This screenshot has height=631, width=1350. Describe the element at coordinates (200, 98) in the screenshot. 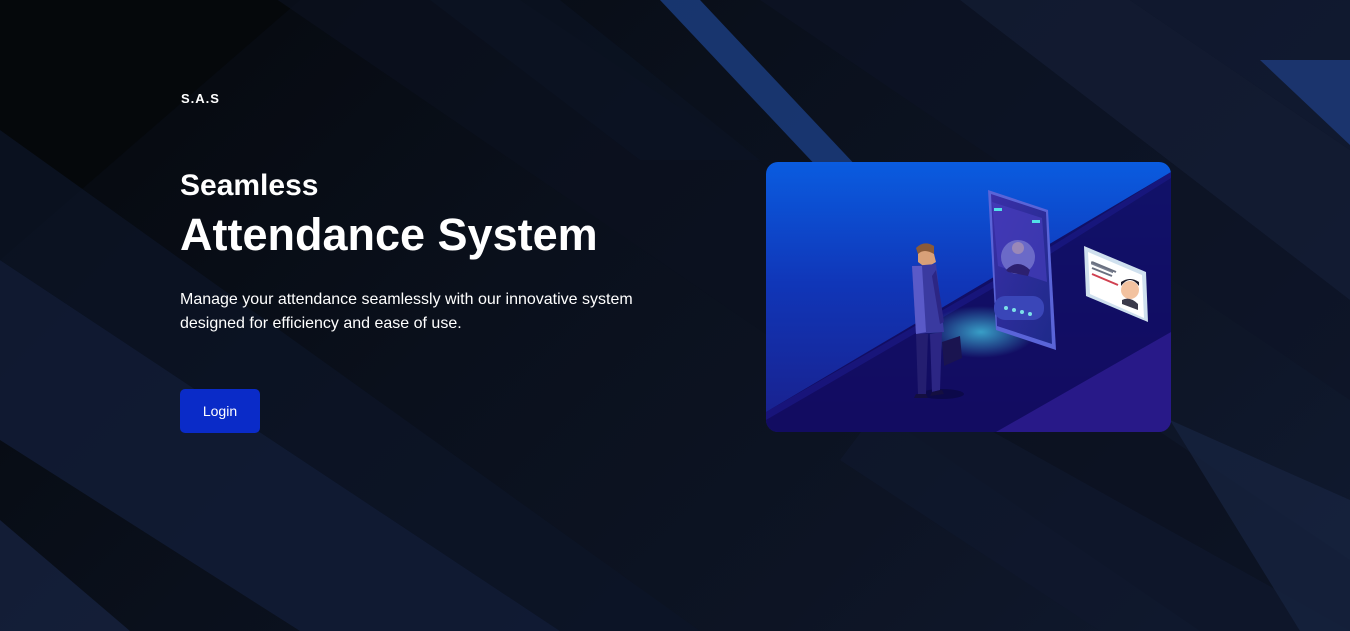

I see `brand-logo-text: S.A.S` at that location.